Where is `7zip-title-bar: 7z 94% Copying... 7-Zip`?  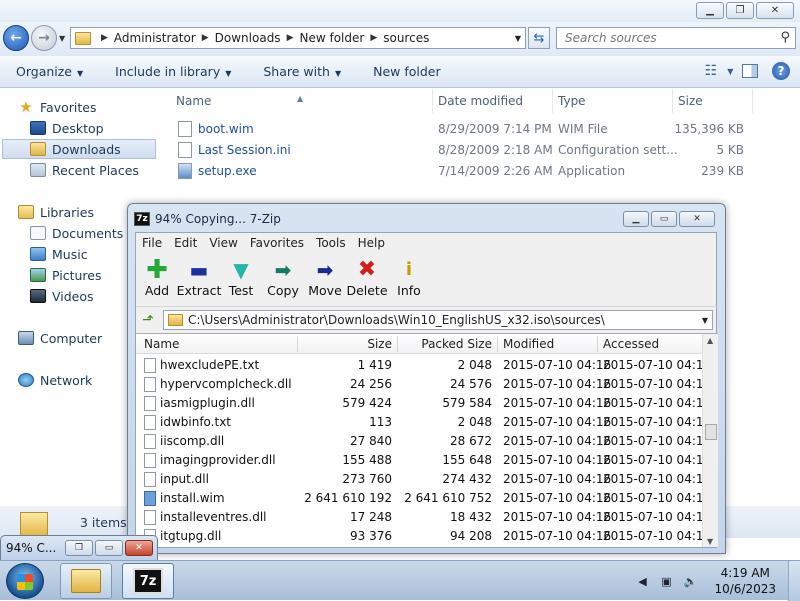 7zip-title-bar: 7z 94% Copying... 7-Zip is located at coordinates (207, 219).